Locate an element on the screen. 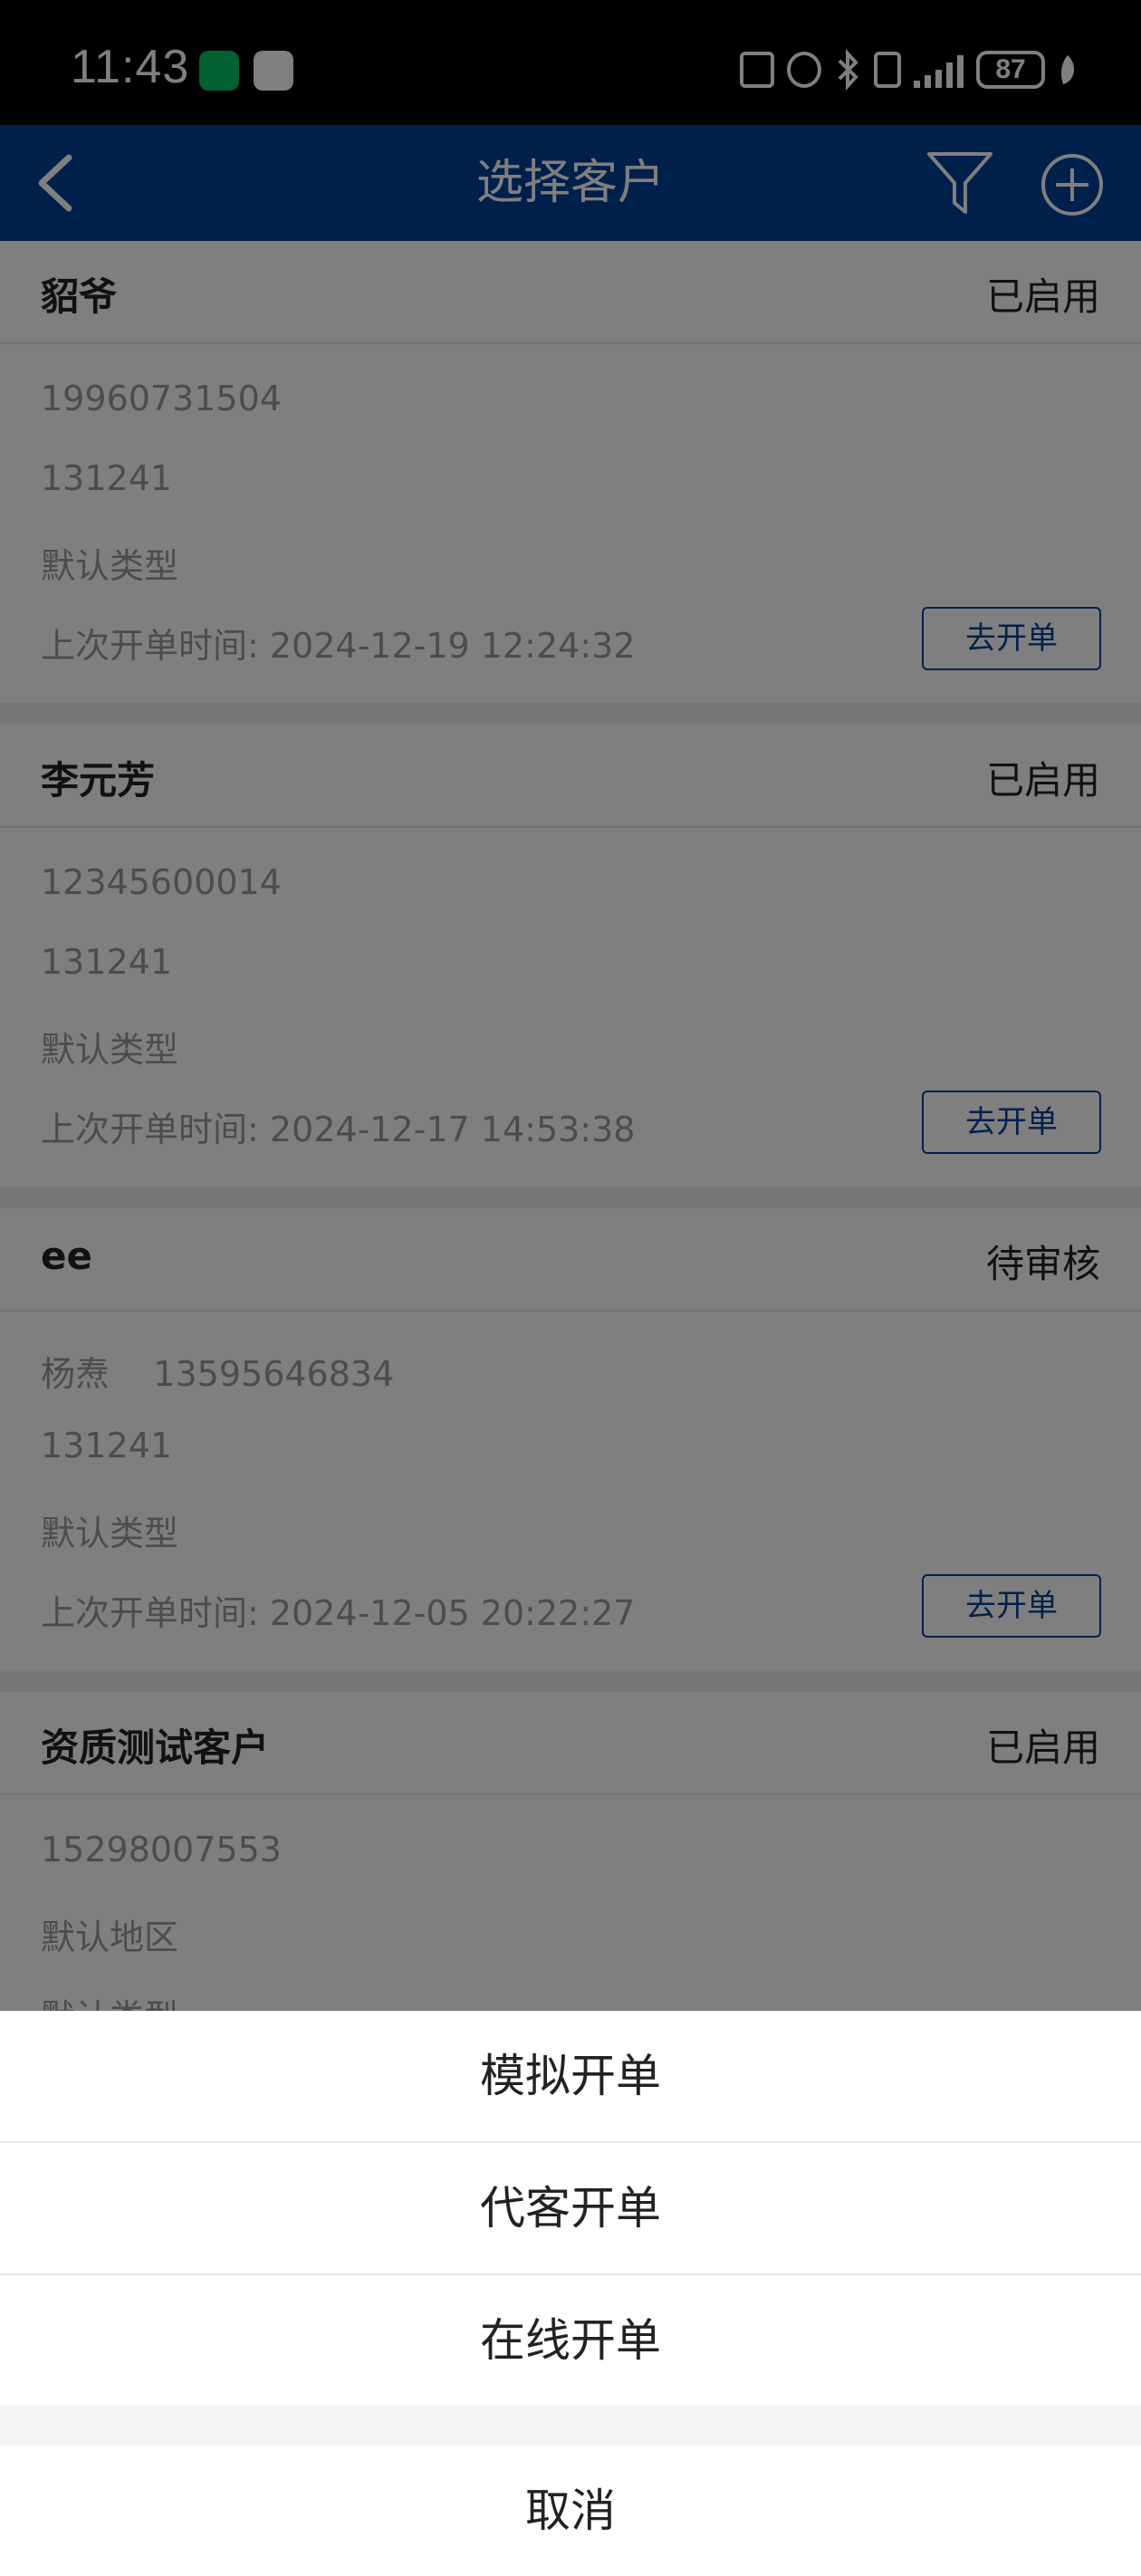  online-order-option: 在线开单 is located at coordinates (570, 2340).